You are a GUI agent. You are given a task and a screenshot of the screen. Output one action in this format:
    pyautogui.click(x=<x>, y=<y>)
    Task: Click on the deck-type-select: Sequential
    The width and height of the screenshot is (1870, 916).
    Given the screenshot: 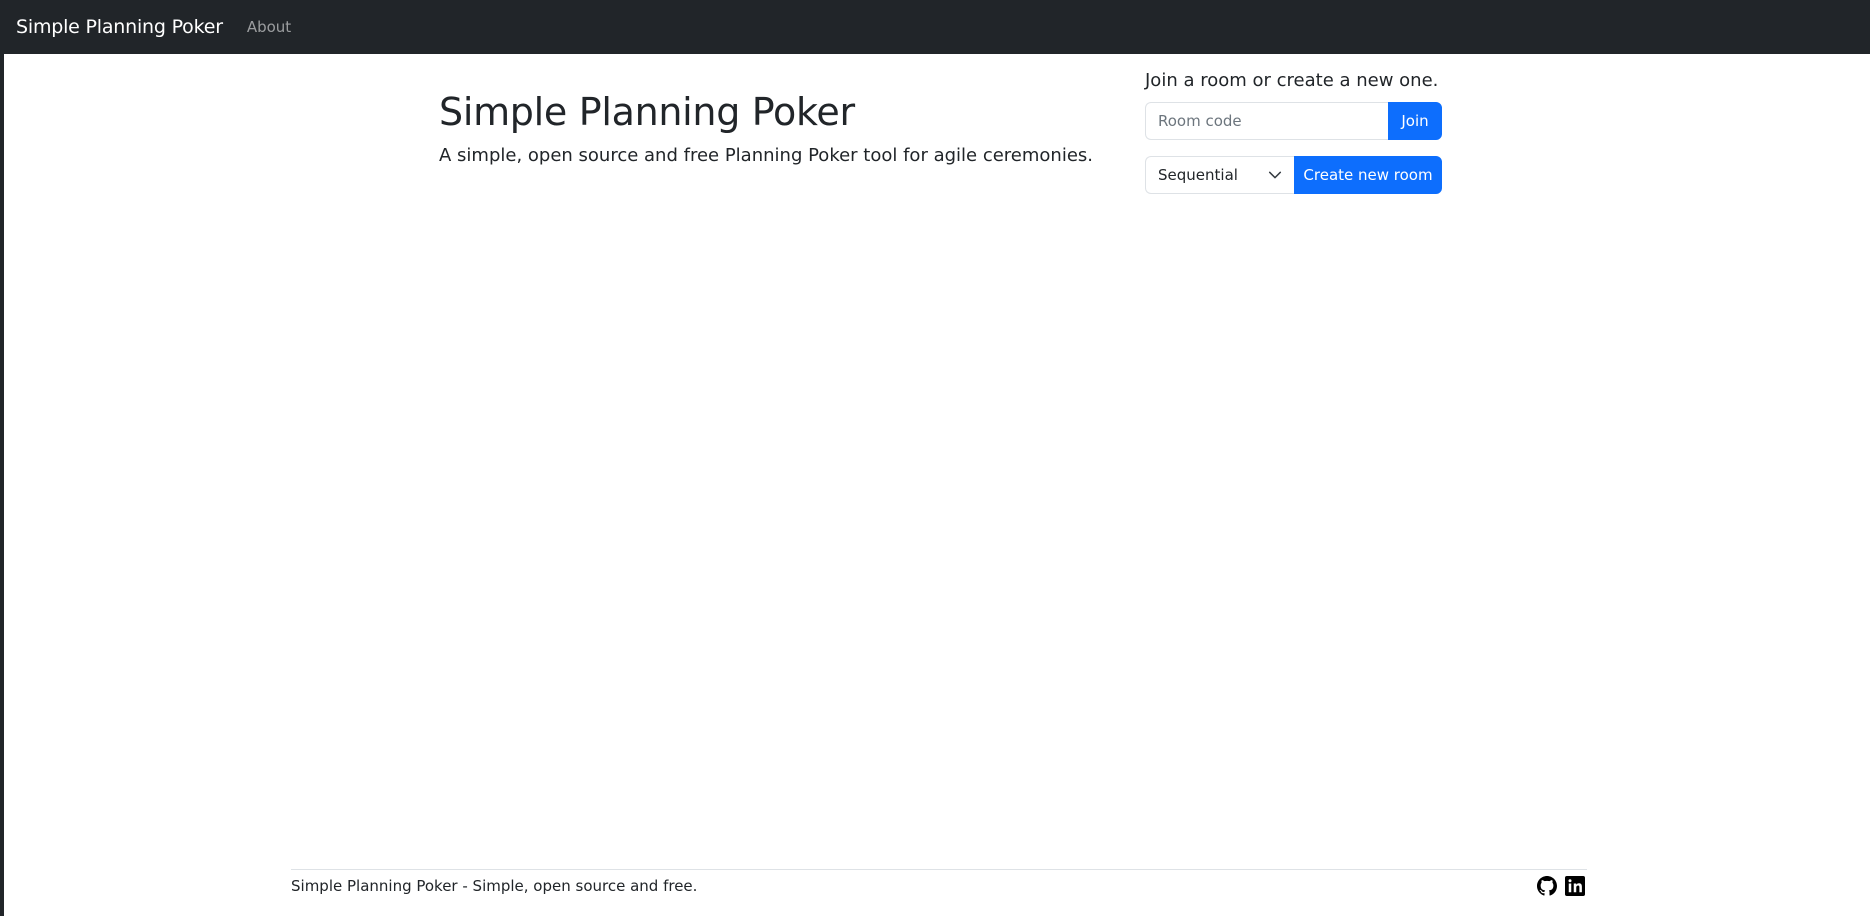 What is the action you would take?
    pyautogui.click(x=1219, y=175)
    